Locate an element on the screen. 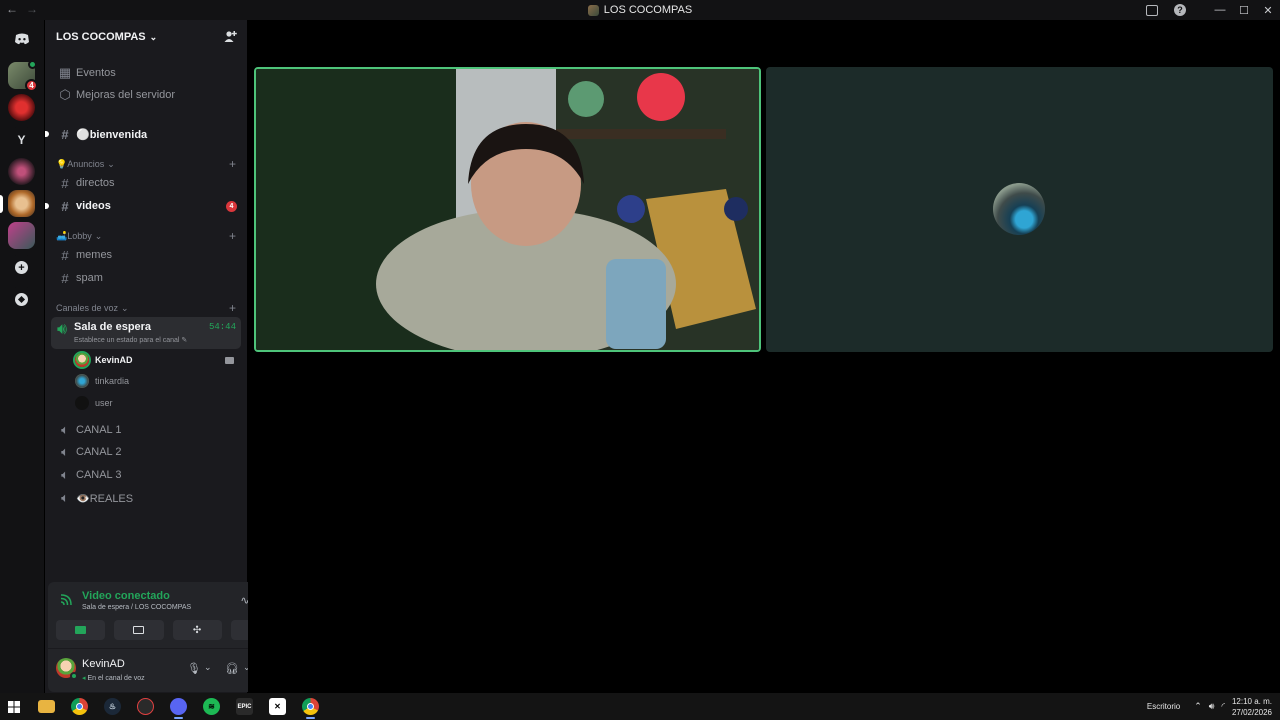  plus-circle-icon: + is located at coordinates (21, 267).